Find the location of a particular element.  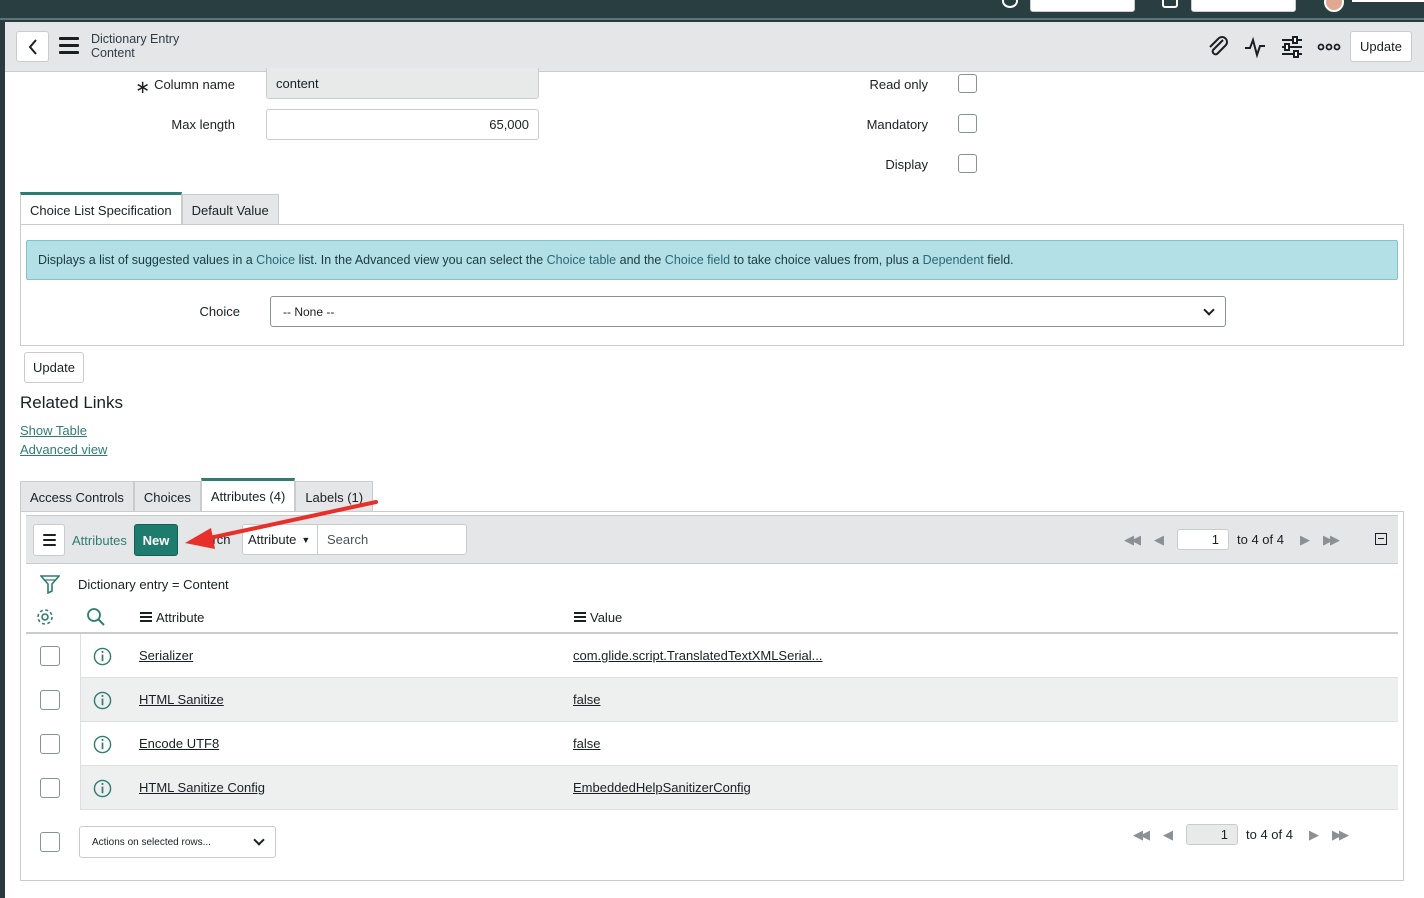

max-length-field: 65,000 is located at coordinates (402, 124).